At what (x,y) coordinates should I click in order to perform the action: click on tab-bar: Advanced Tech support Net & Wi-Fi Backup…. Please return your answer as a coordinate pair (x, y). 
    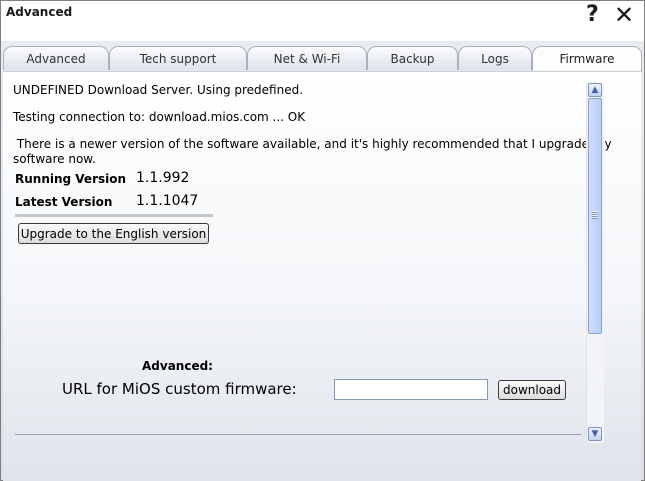
    Looking at the image, I should click on (323, 59).